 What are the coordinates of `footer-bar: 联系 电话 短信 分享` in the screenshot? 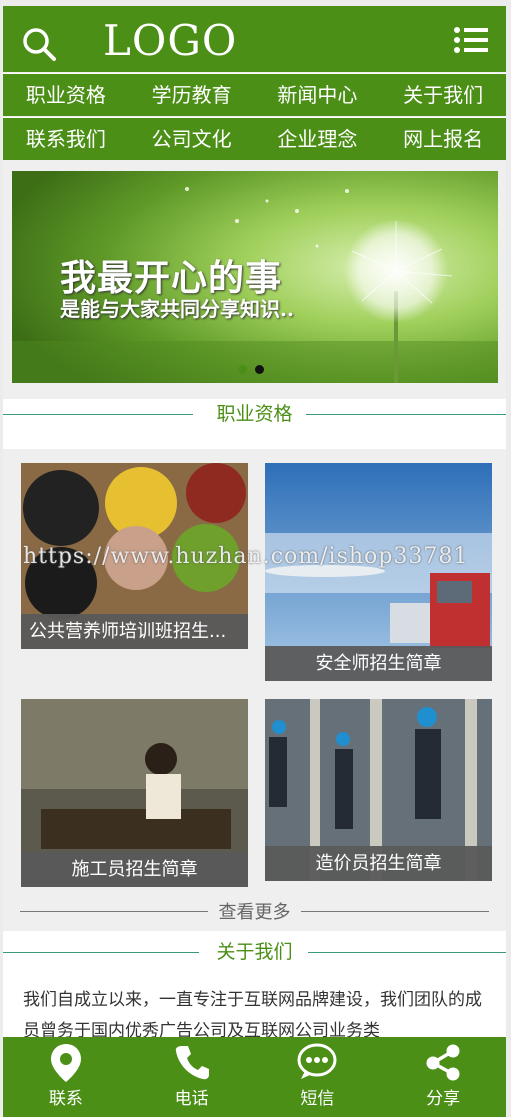 It's located at (254, 1077).